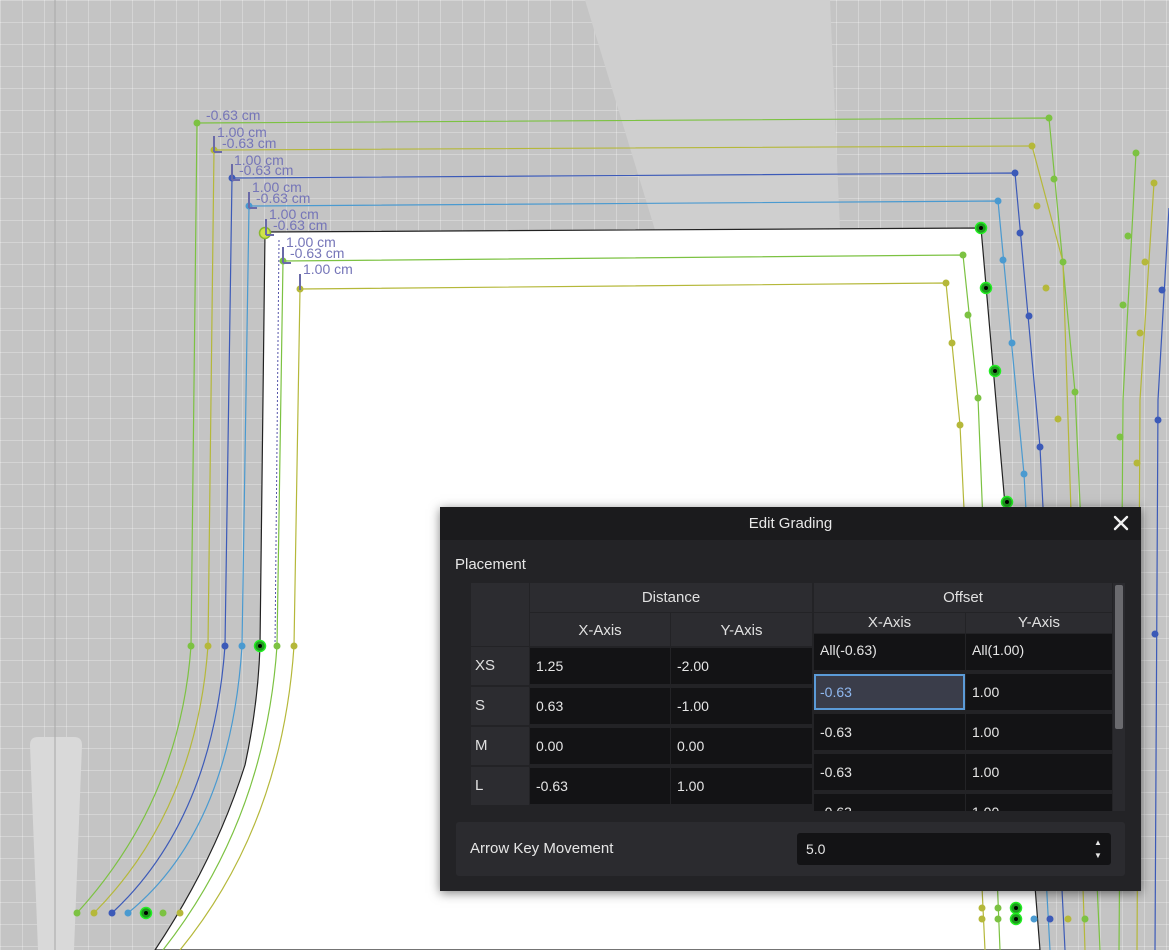 The width and height of the screenshot is (1169, 950). Describe the element at coordinates (172, 545) in the screenshot. I see `grade-line-blue-left` at that location.